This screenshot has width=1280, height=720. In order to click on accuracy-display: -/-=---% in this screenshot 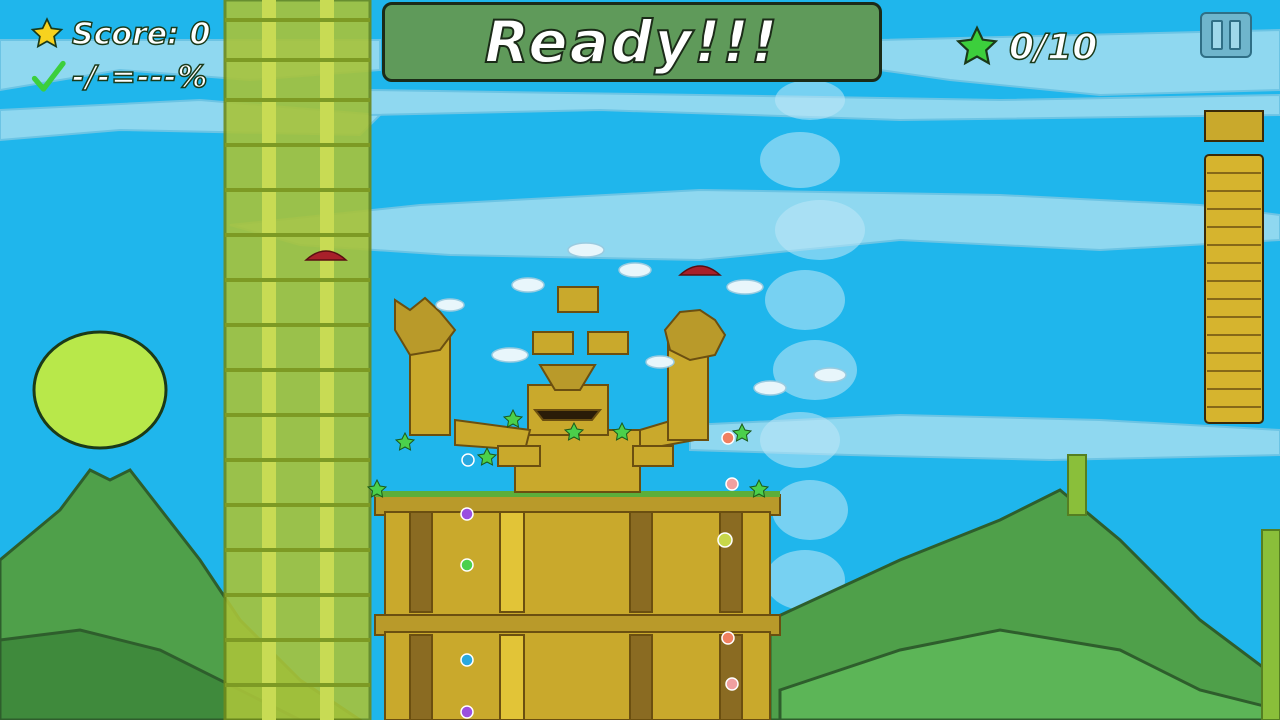, I will do `click(119, 77)`.